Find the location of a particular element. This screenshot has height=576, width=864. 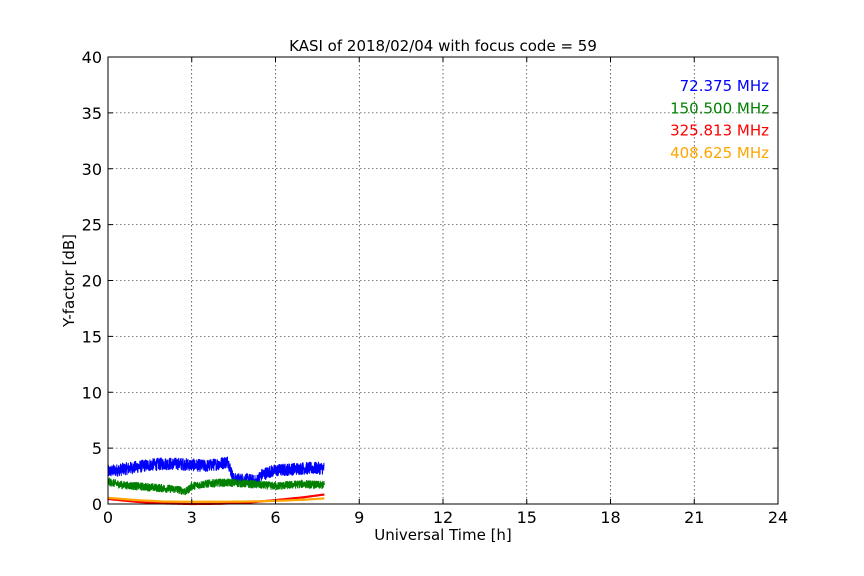

x-tick-label: 18 is located at coordinates (610, 517).